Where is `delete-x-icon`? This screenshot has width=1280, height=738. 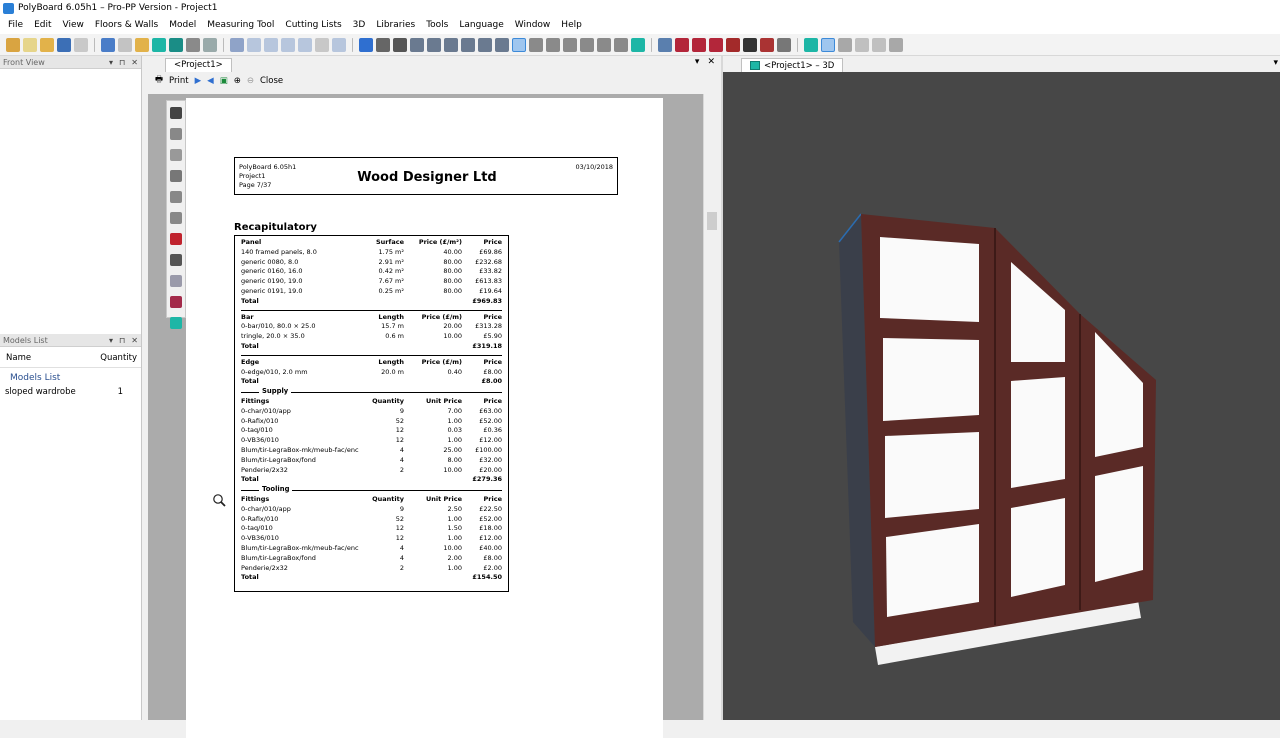
delete-x-icon is located at coordinates (750, 44).